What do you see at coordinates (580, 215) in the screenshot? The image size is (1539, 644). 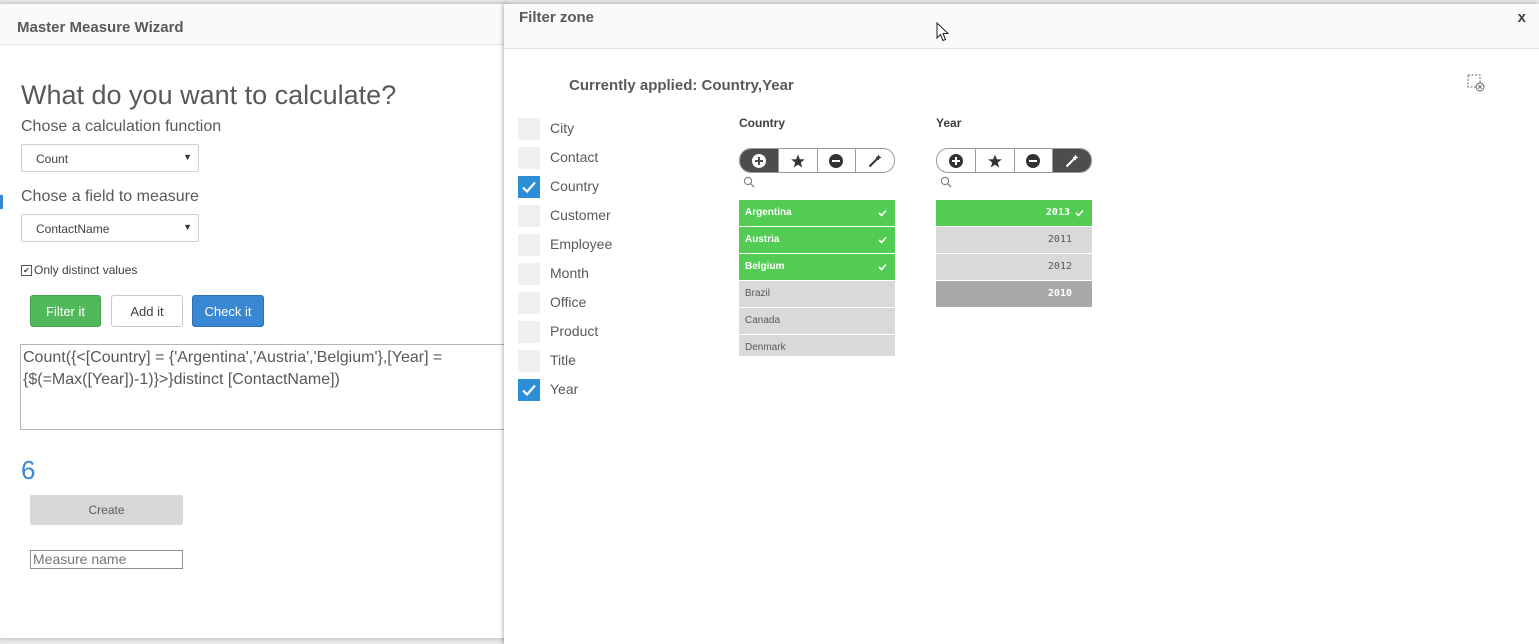 I see `field-name: Customer` at bounding box center [580, 215].